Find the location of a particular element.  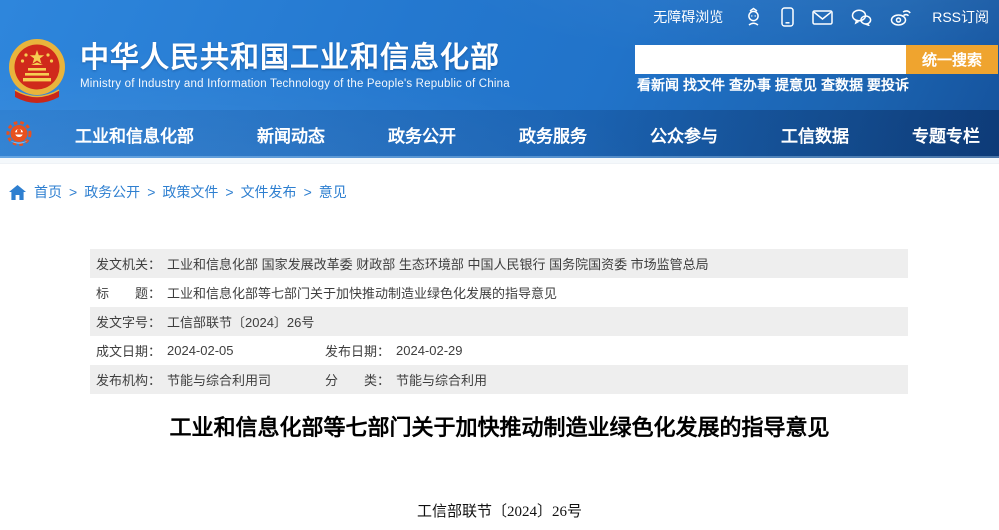

meta-cell: 发文字号： 工信部联节〔2024〕26号 is located at coordinates (205, 321).